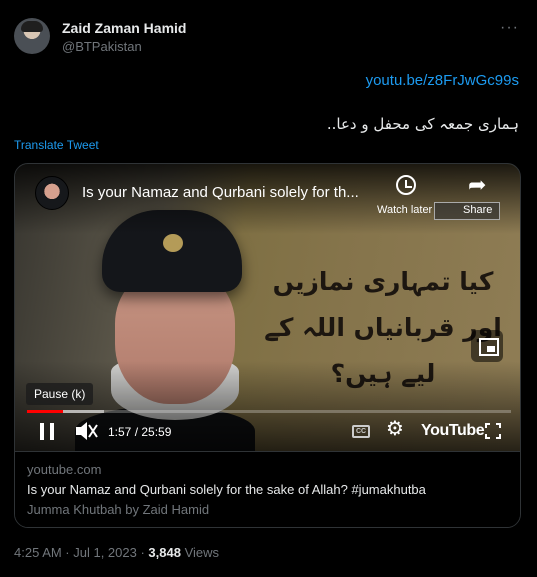 The image size is (537, 577). I want to click on progress-bar, so click(269, 411).